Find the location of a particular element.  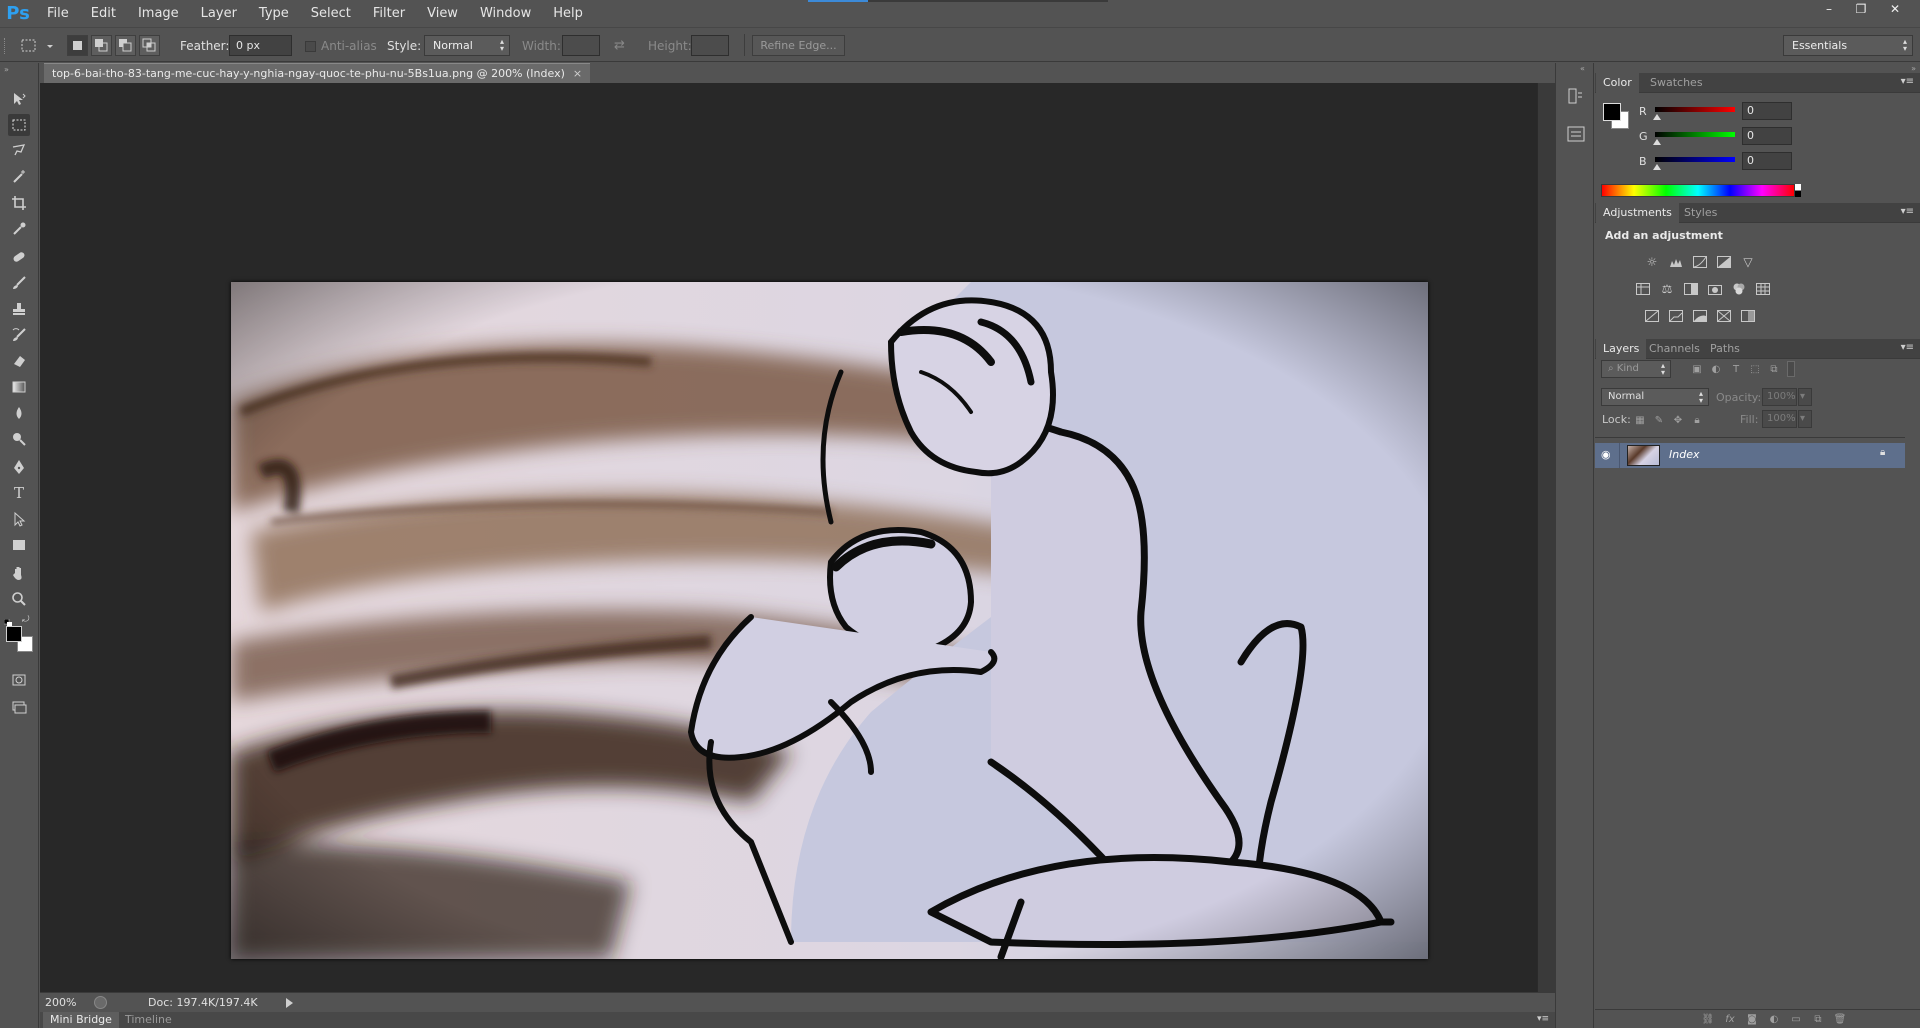

new-selection-button is located at coordinates (77, 45).